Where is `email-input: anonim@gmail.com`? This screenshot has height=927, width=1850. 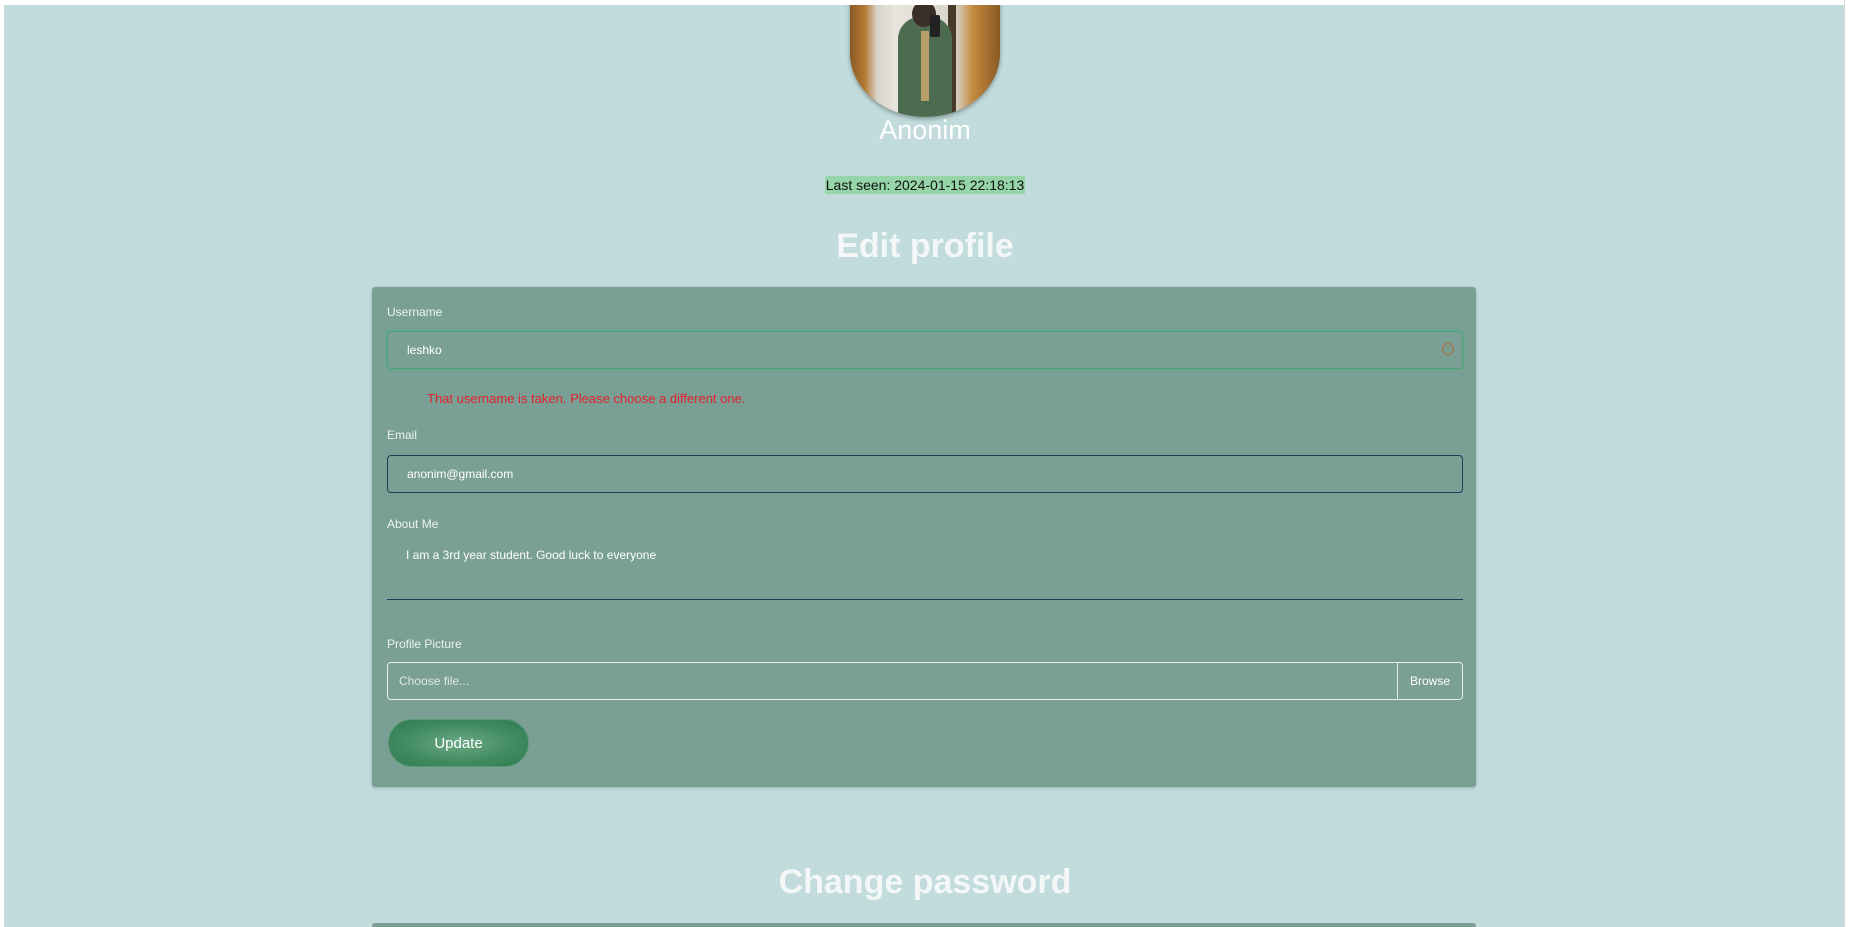
email-input: anonim@gmail.com is located at coordinates (925, 474).